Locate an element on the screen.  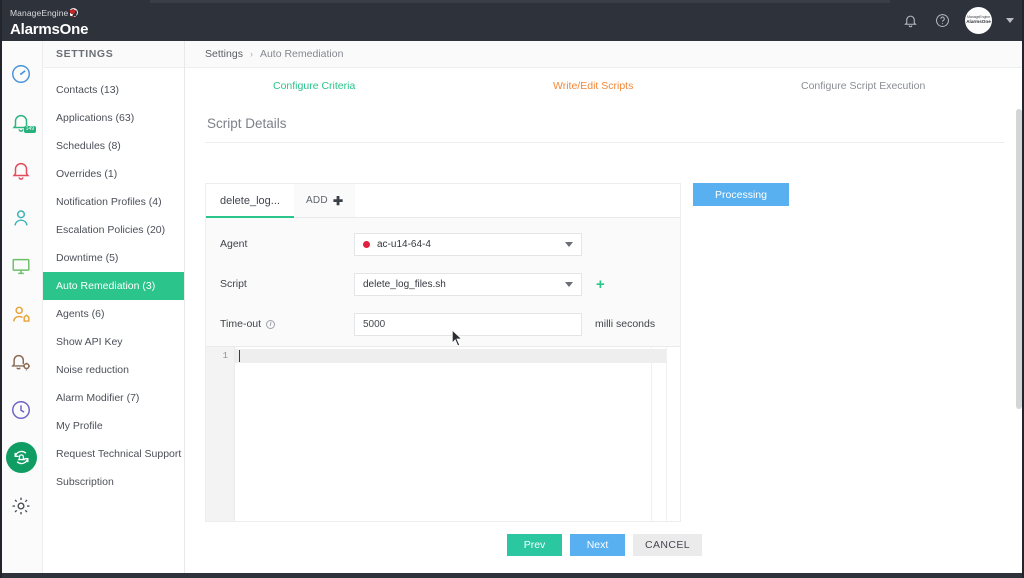
sidebar-item-downtime: Downtime (5) is located at coordinates (113, 258).